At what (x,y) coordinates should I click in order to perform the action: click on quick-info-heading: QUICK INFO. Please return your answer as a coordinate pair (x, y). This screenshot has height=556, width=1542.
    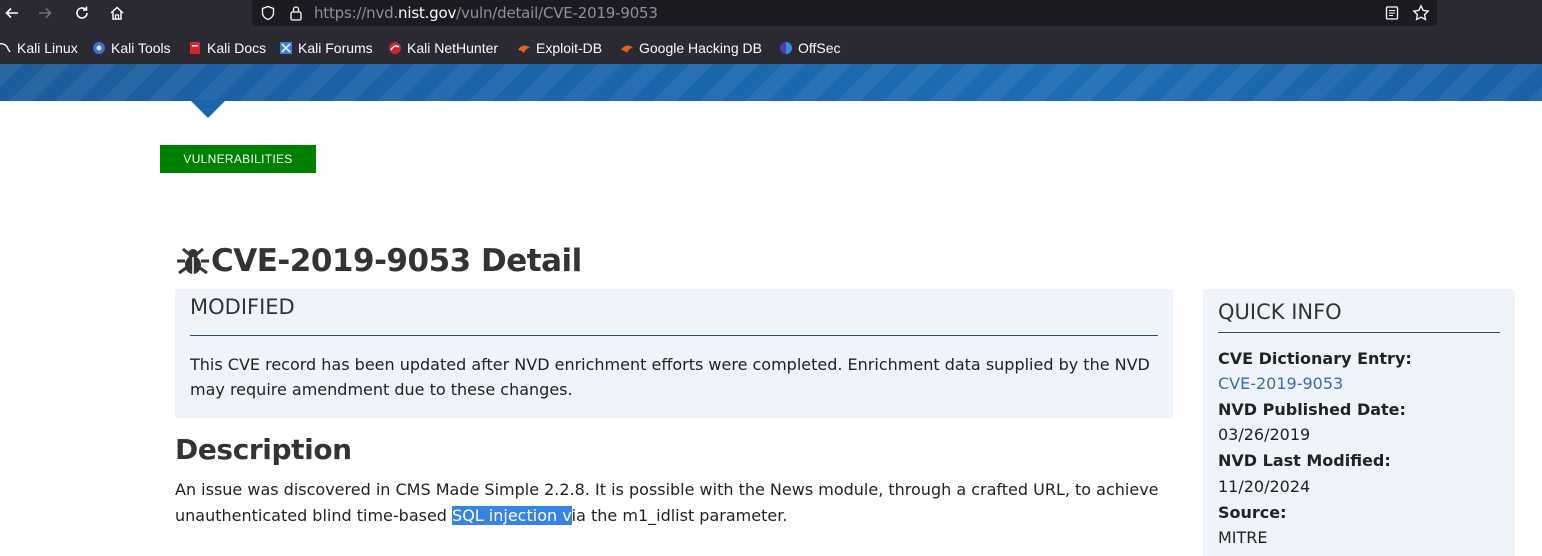
    Looking at the image, I should click on (1280, 312).